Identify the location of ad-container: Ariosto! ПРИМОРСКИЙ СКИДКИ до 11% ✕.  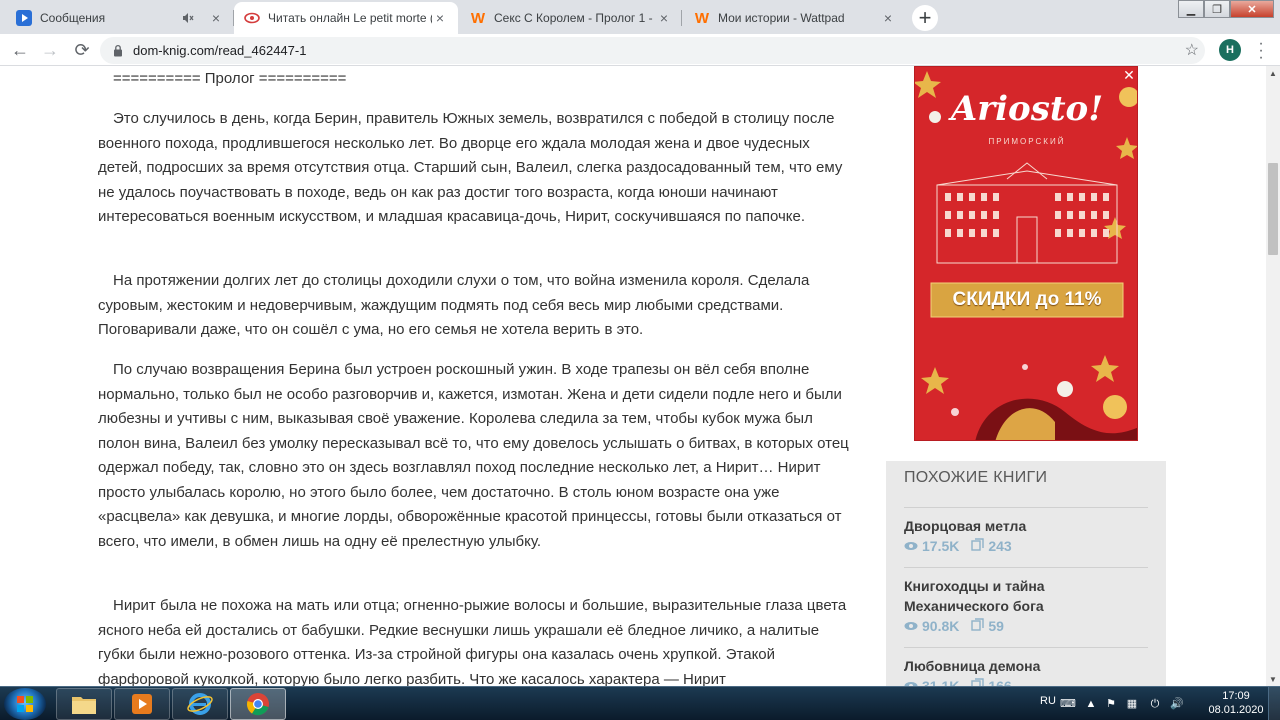
(1026, 253).